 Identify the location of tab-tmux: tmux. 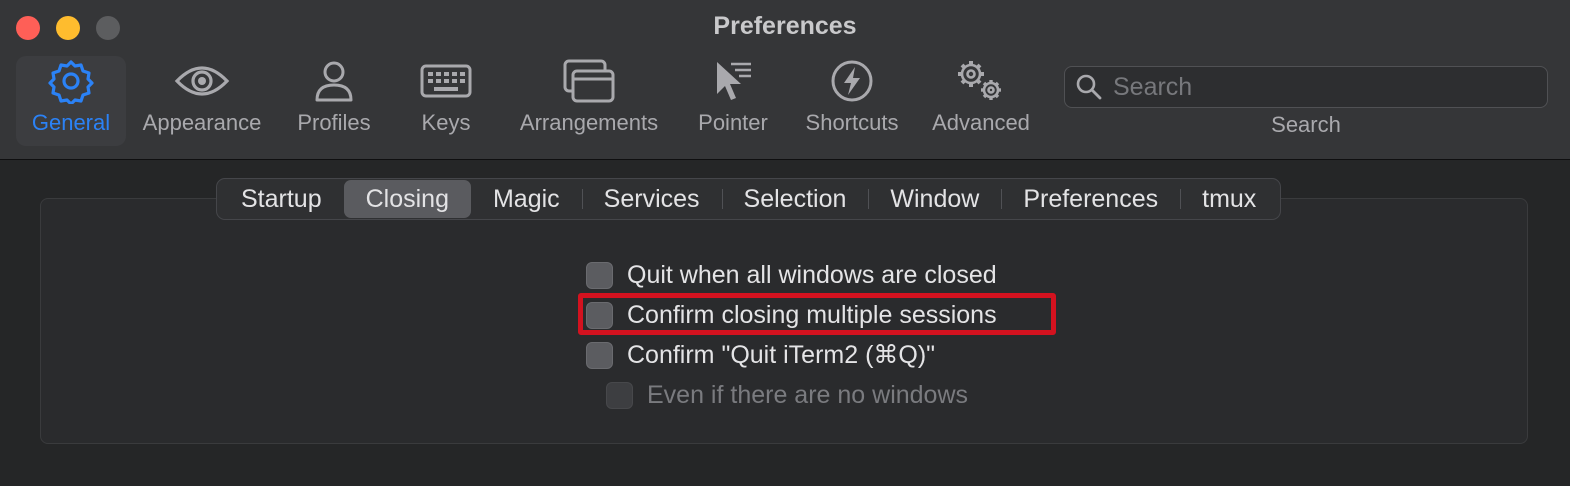
(1229, 199).